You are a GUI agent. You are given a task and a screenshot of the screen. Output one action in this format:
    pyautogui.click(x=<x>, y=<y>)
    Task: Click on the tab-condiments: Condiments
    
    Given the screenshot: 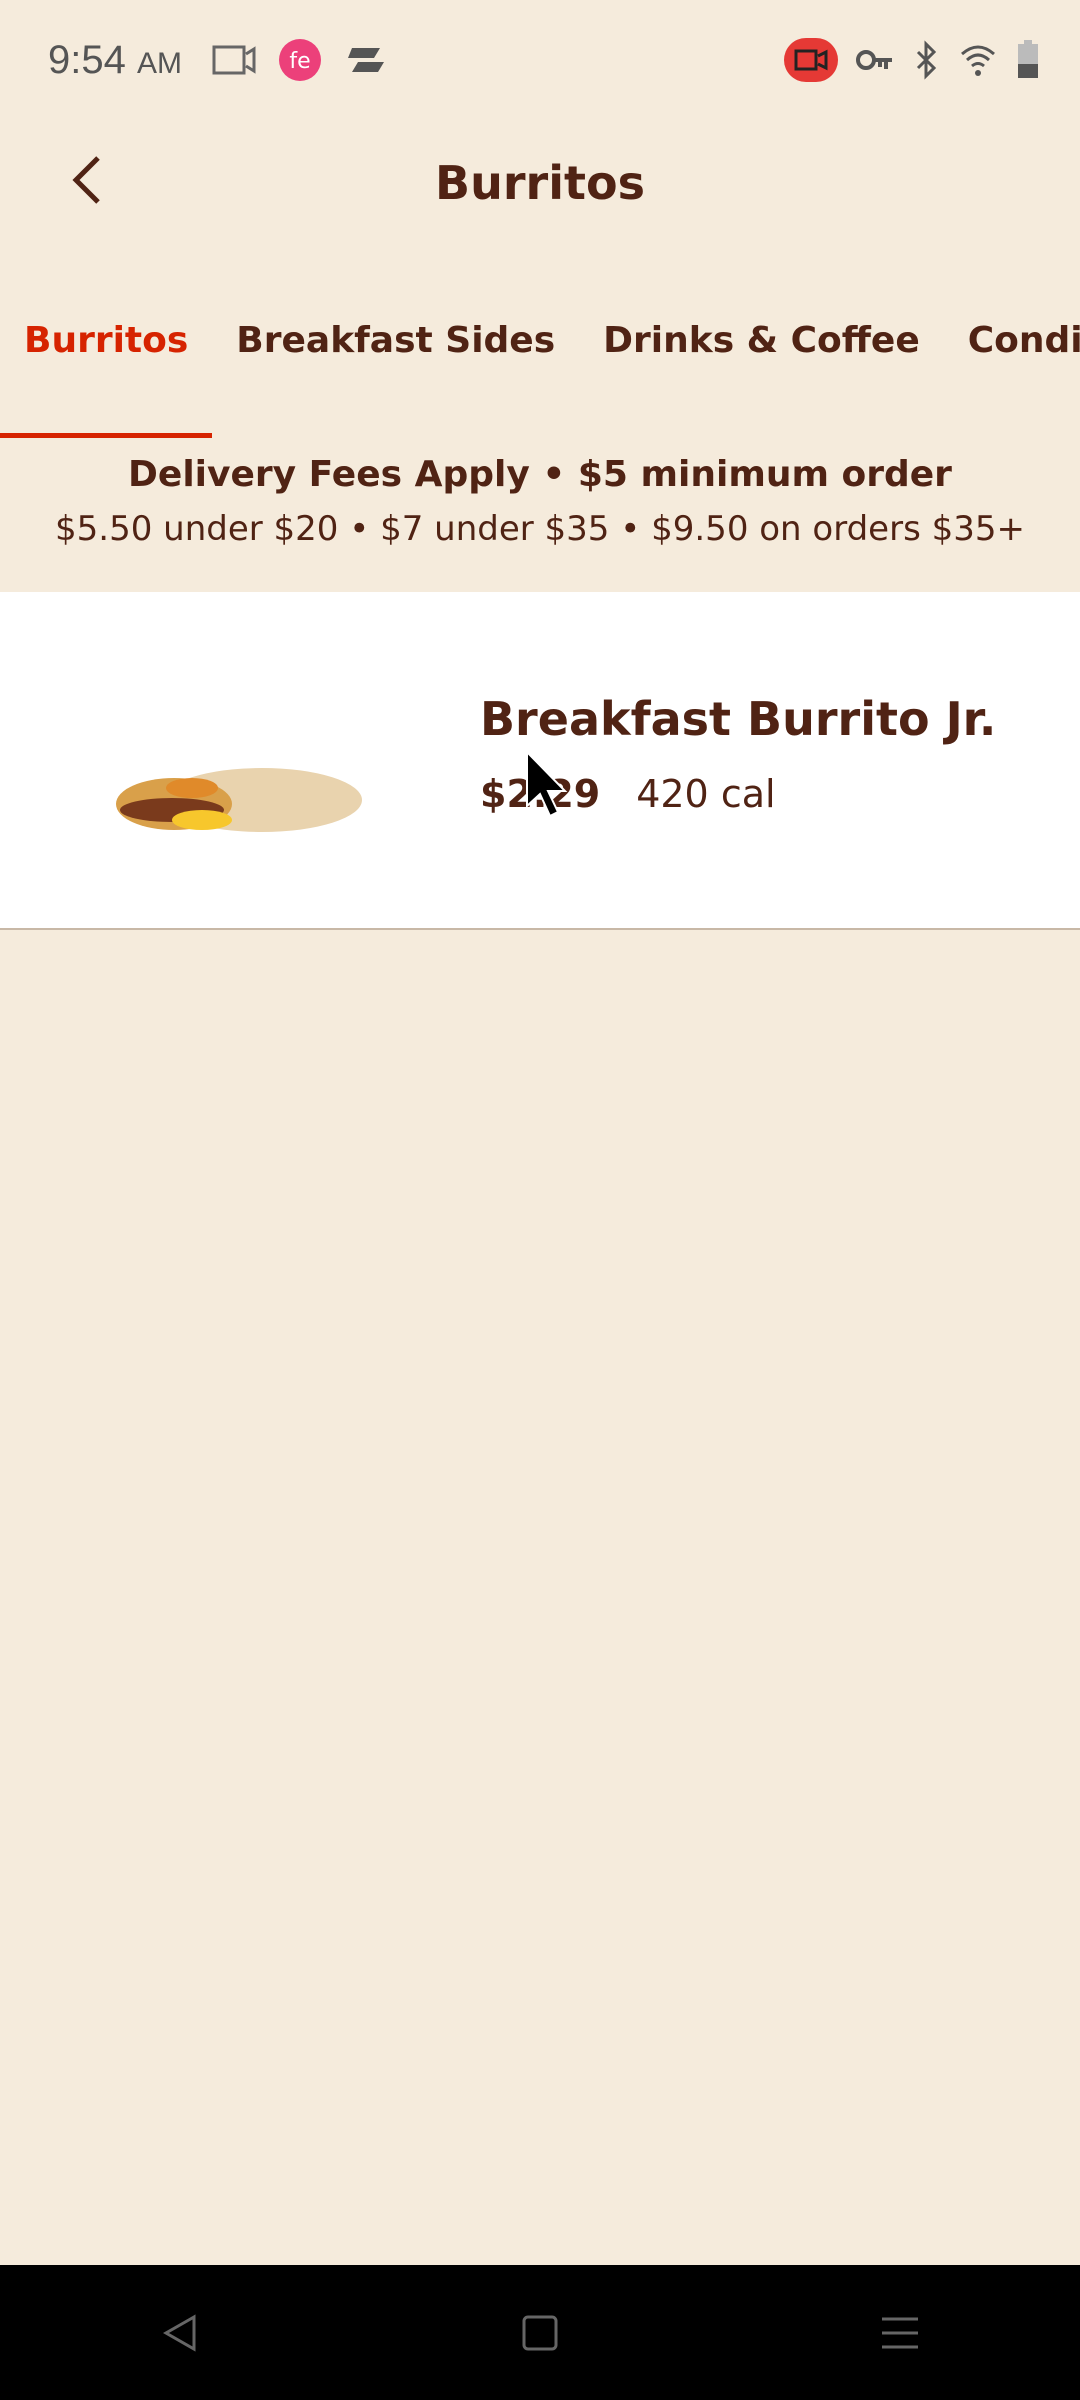 What is the action you would take?
    pyautogui.click(x=1012, y=369)
    